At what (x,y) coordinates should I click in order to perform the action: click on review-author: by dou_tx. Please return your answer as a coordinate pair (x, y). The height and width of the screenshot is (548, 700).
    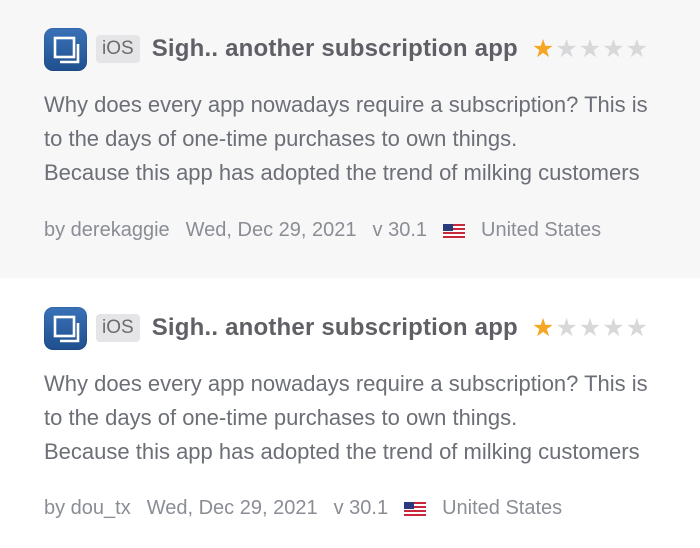
    Looking at the image, I should click on (87, 508).